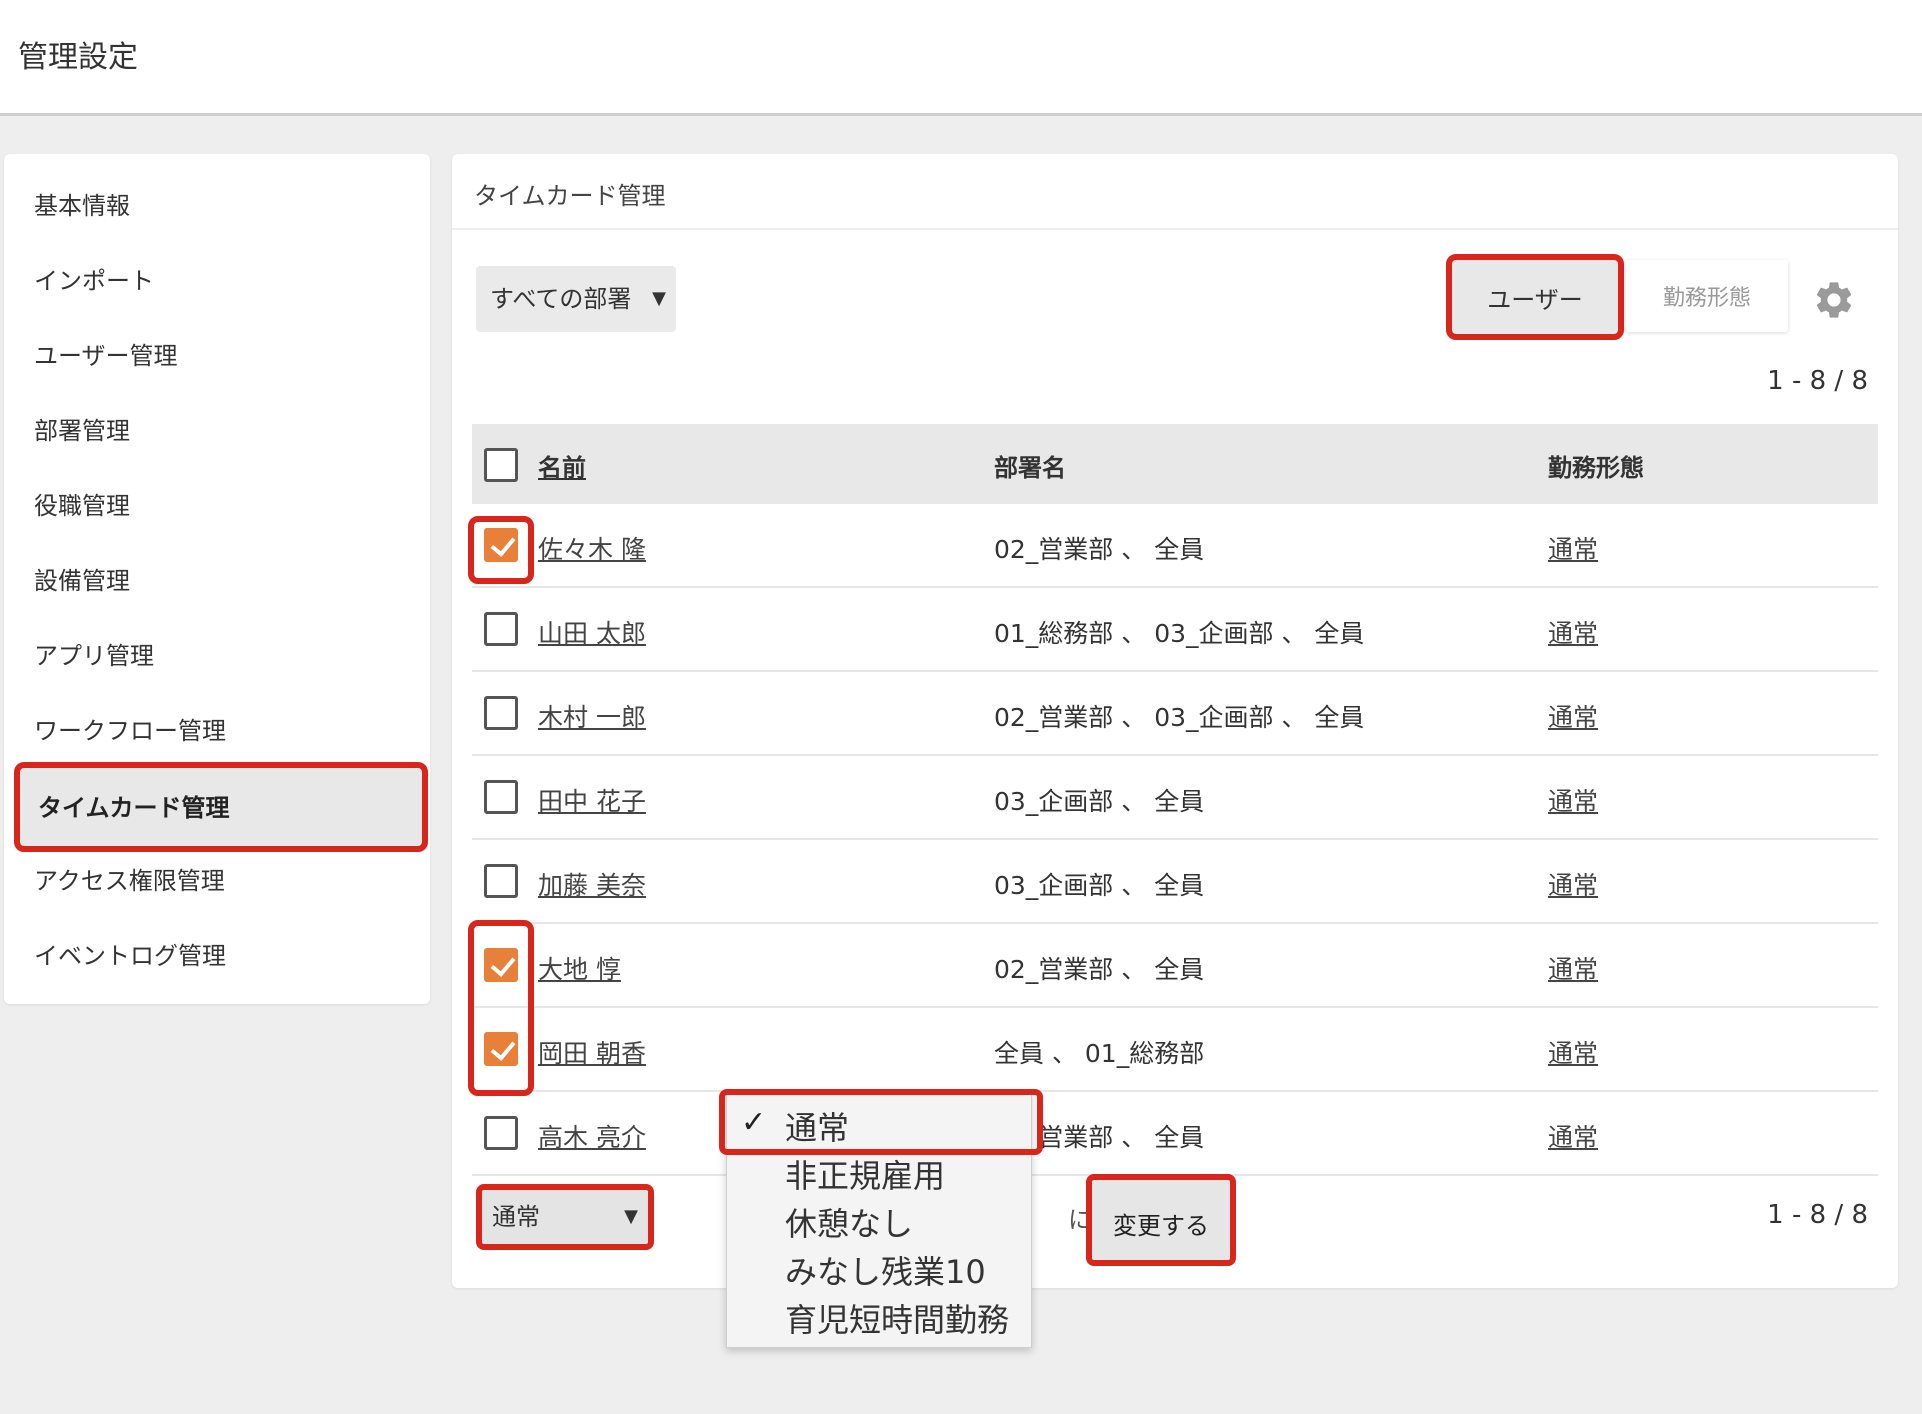  I want to click on sidebar-item-label: タイムカード管理, so click(134, 808).